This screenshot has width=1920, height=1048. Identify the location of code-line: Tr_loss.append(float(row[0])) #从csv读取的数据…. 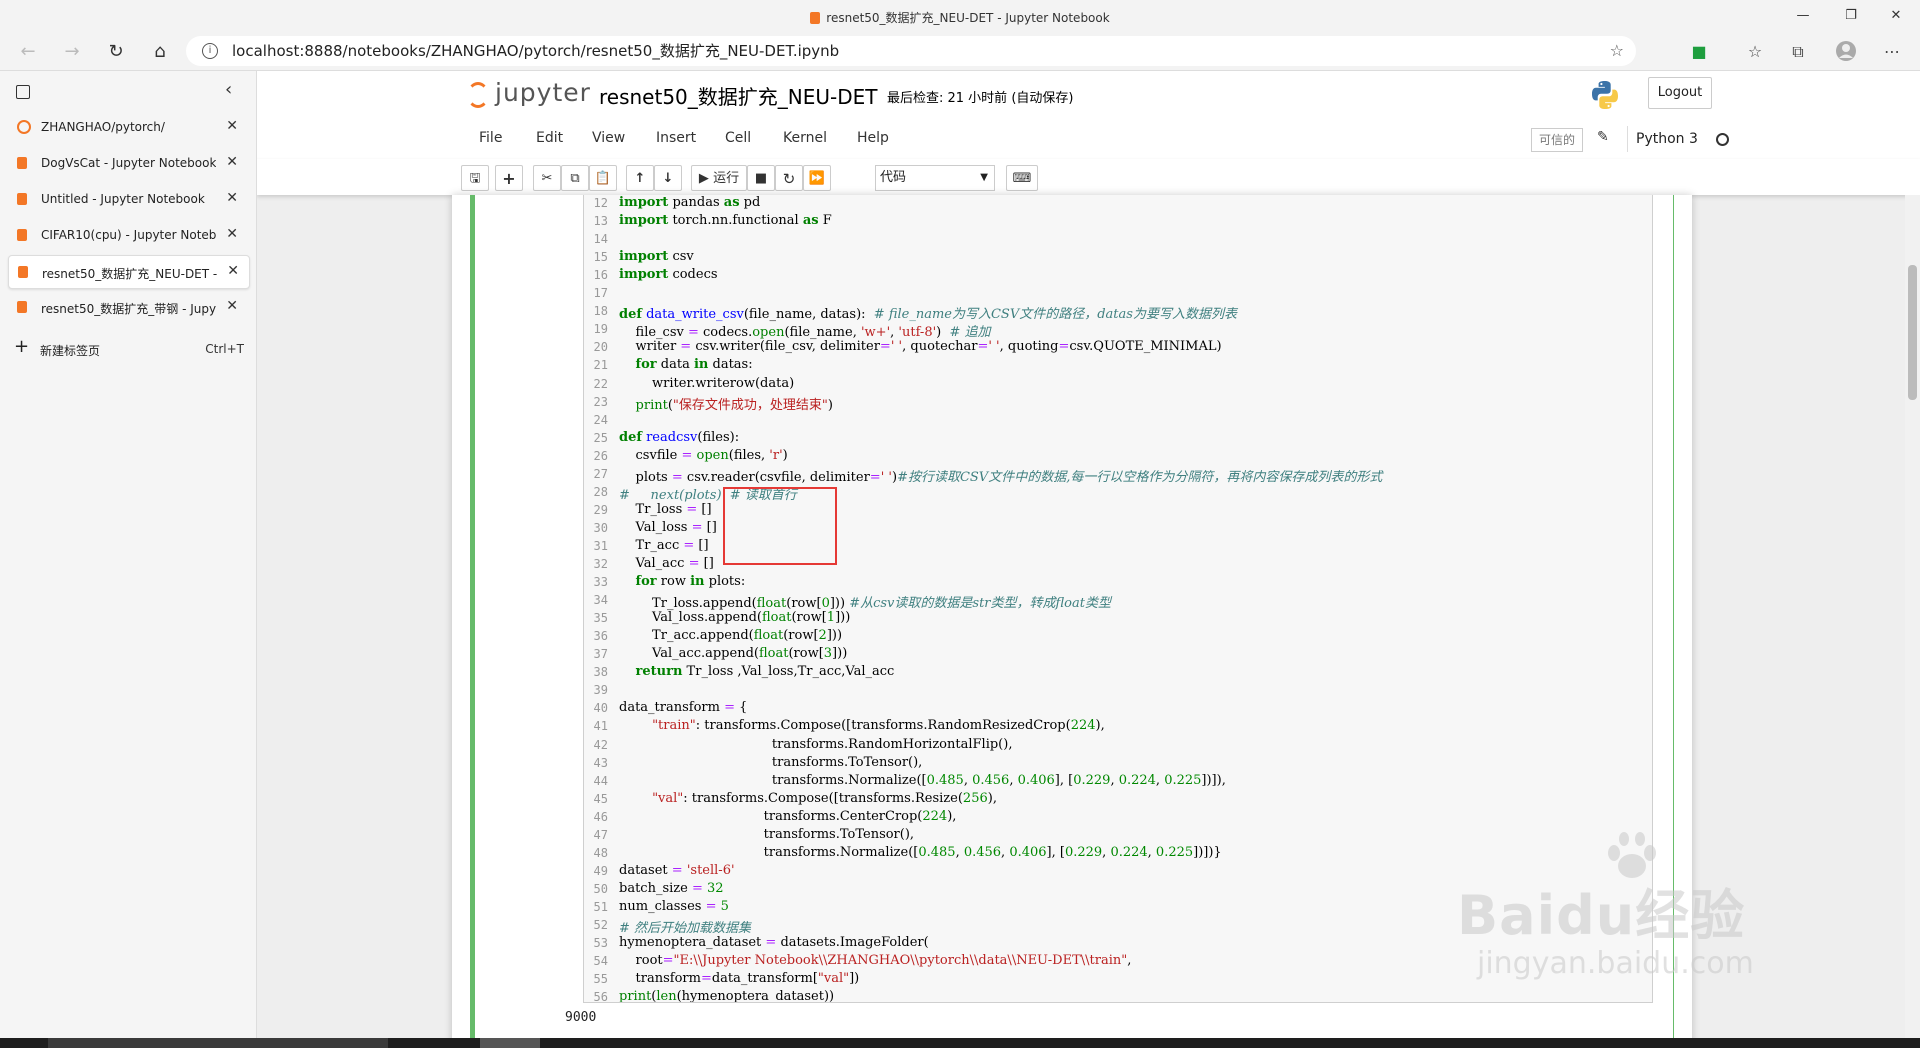
(865, 604).